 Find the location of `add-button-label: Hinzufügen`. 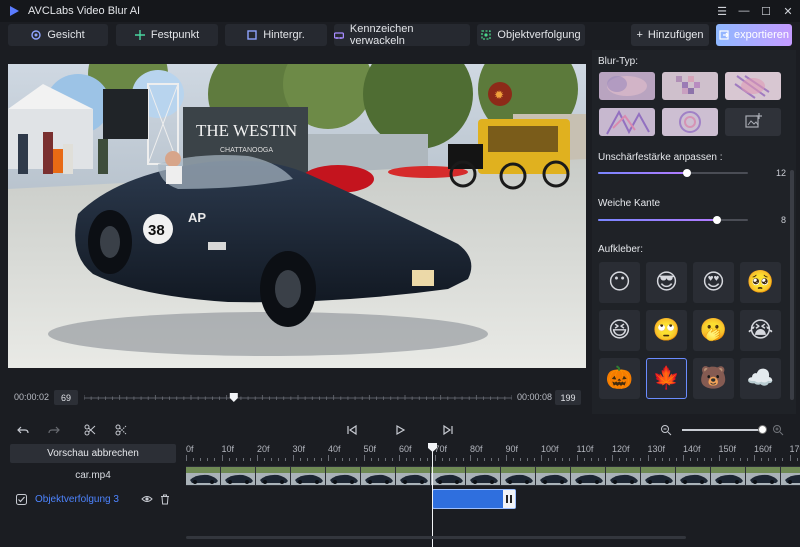

add-button-label: Hinzufügen is located at coordinates (675, 35).